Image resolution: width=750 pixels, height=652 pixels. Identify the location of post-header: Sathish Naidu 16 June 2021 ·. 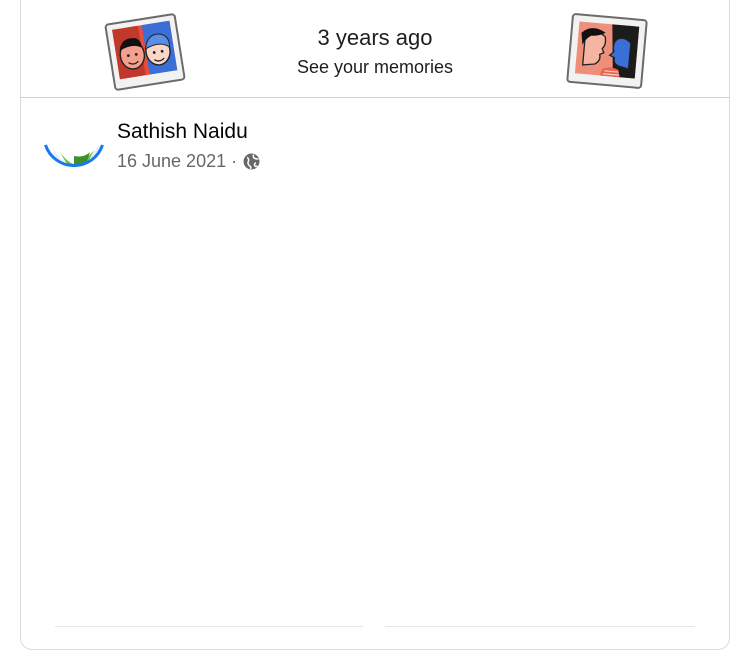
(375, 148).